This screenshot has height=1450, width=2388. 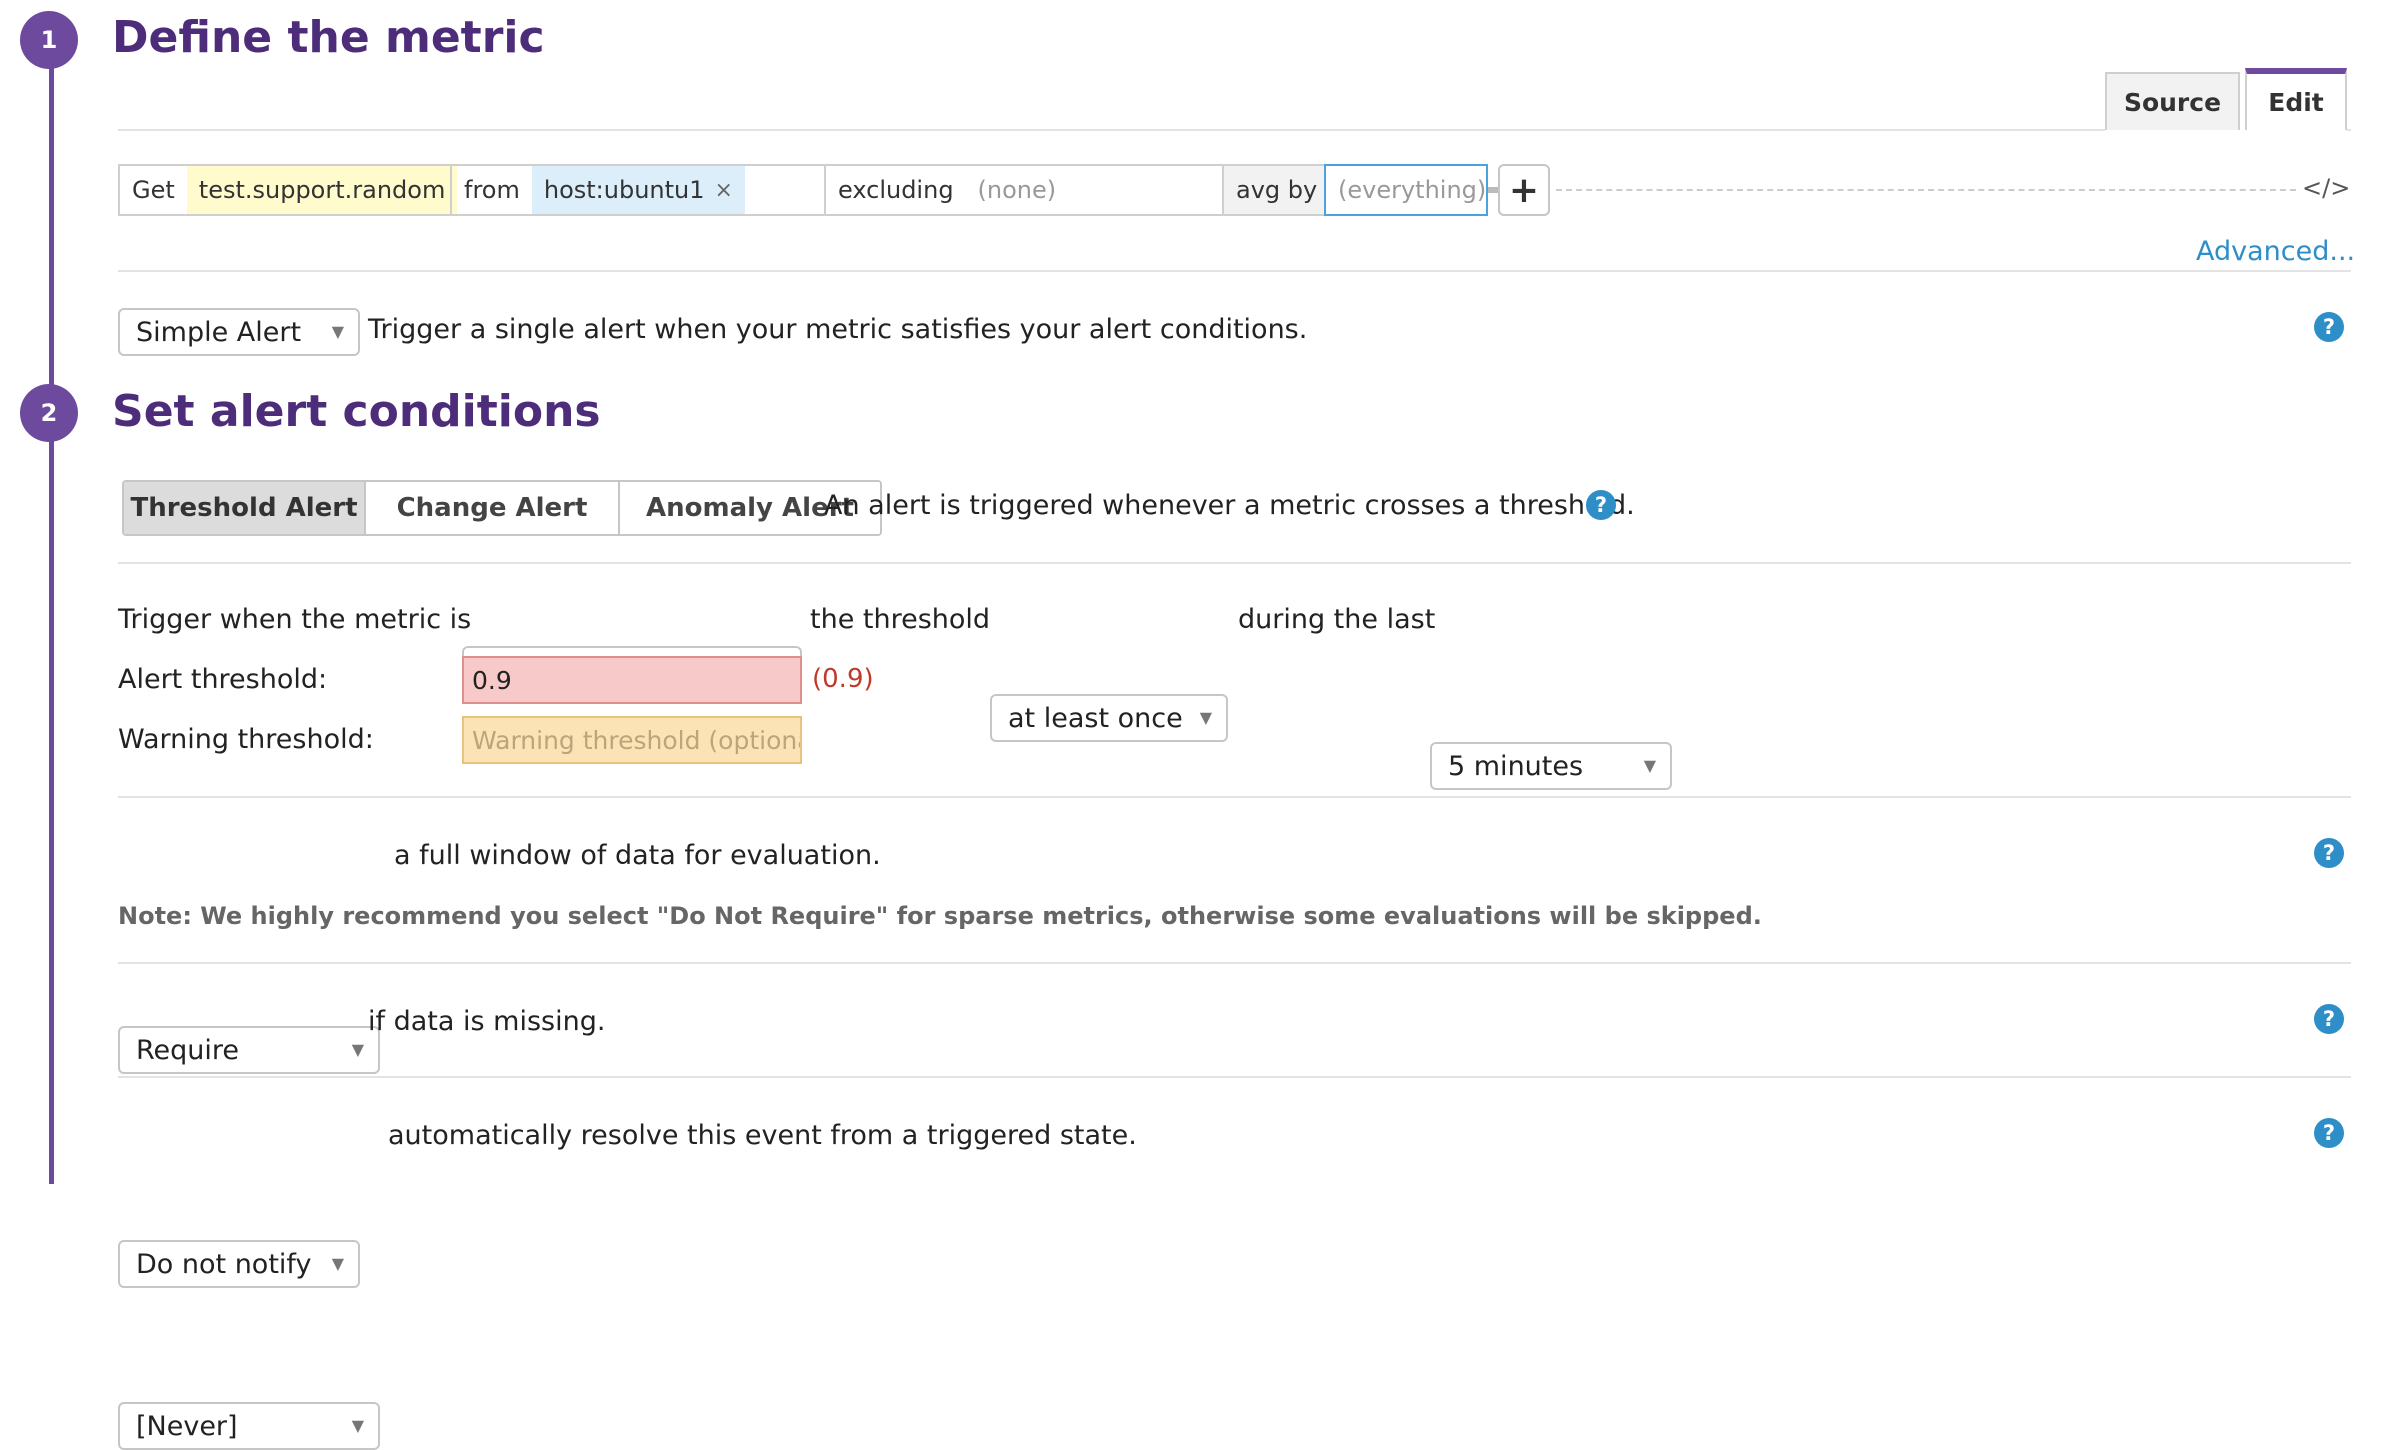 I want to click on missing-data-select: Do not notify ▼, so click(x=239, y=1264).